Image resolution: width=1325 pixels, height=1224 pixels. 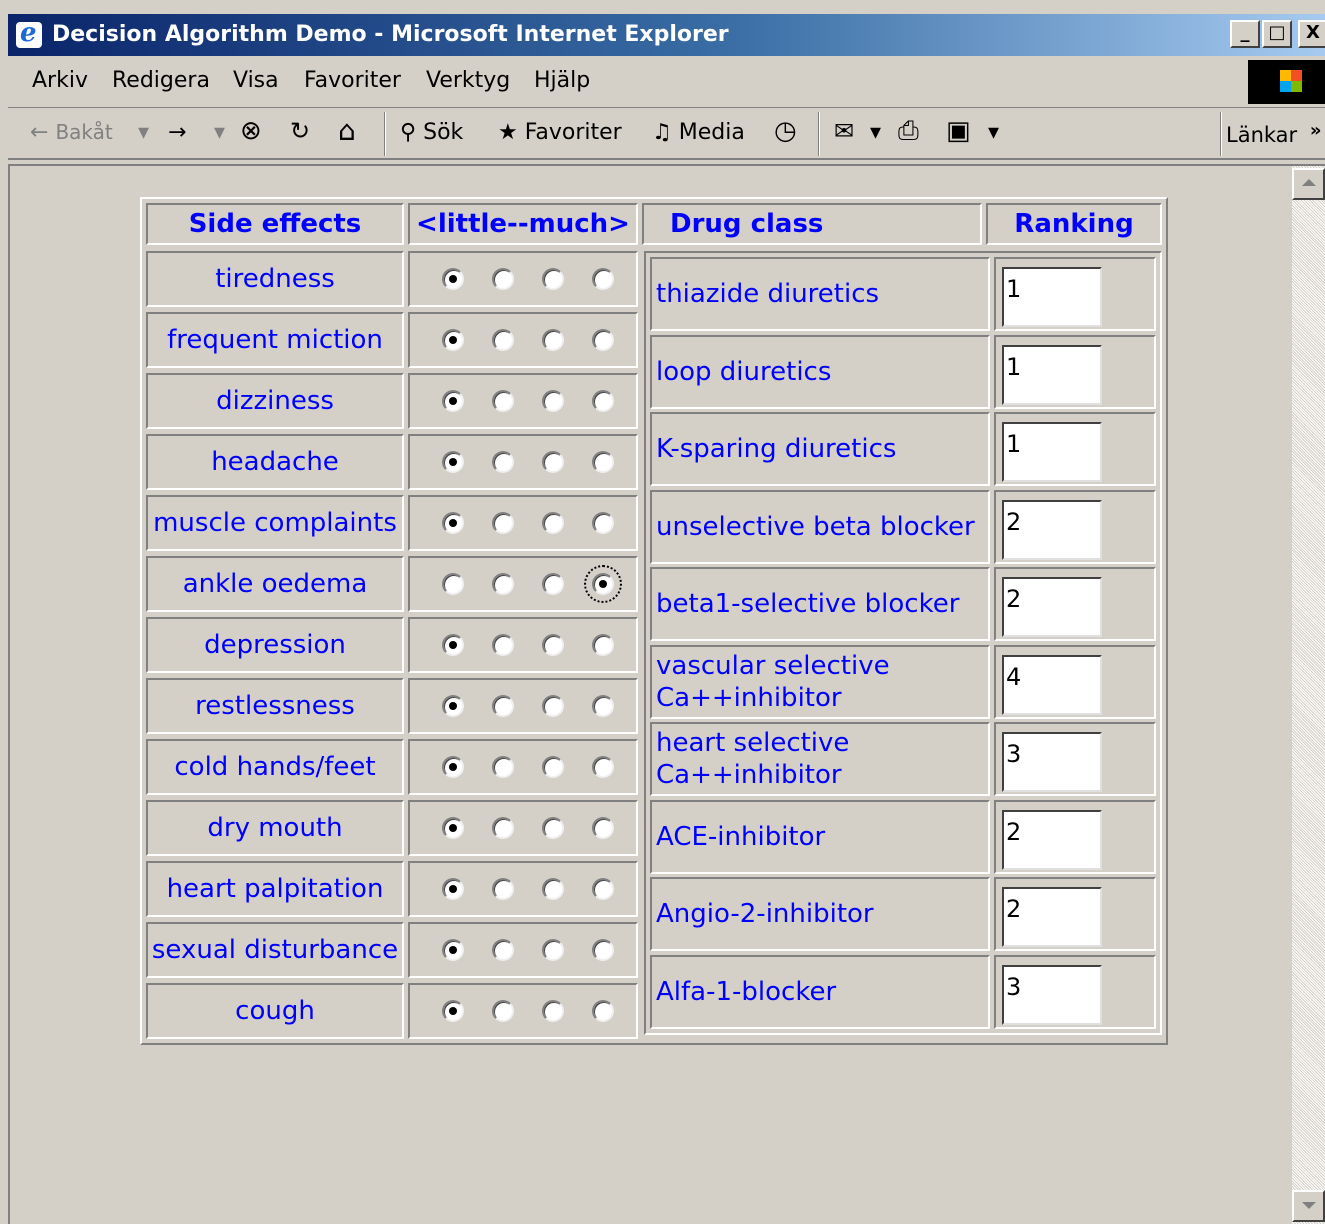 I want to click on maximize-button: □, so click(x=1277, y=34).